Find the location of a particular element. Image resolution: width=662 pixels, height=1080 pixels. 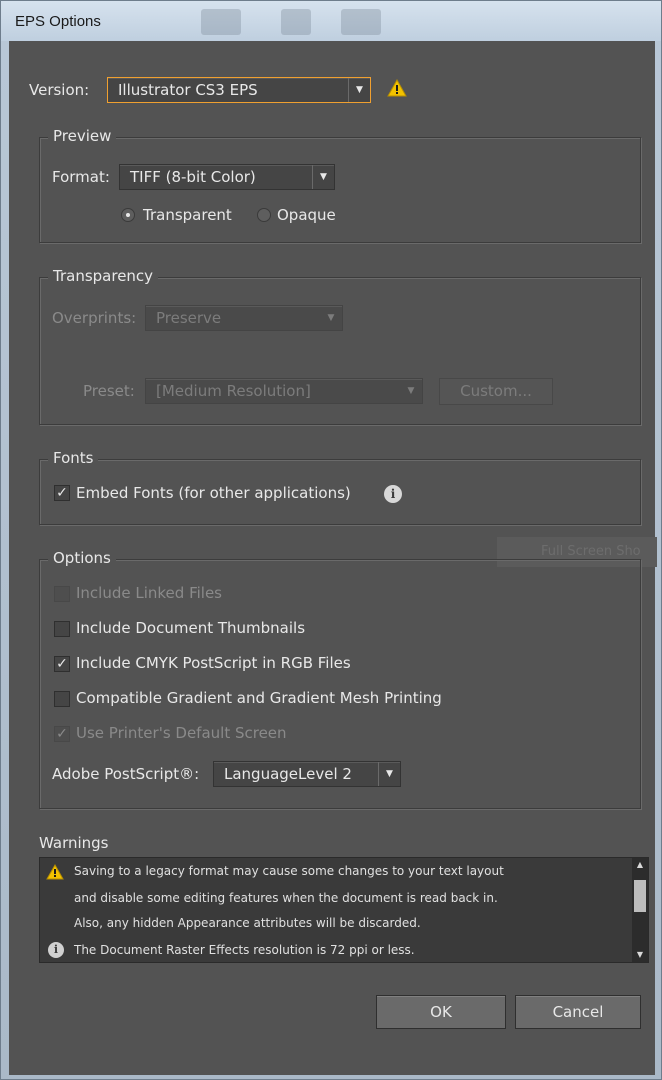

embed-fonts-label: Embed Fonts (for other applications) is located at coordinates (213, 493).